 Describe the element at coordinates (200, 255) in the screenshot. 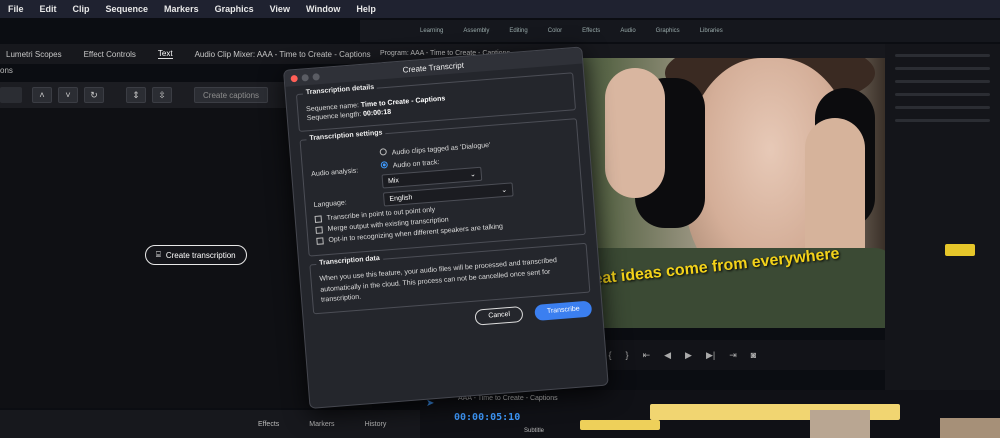

I see `create-transcription-label: Create transcription` at that location.